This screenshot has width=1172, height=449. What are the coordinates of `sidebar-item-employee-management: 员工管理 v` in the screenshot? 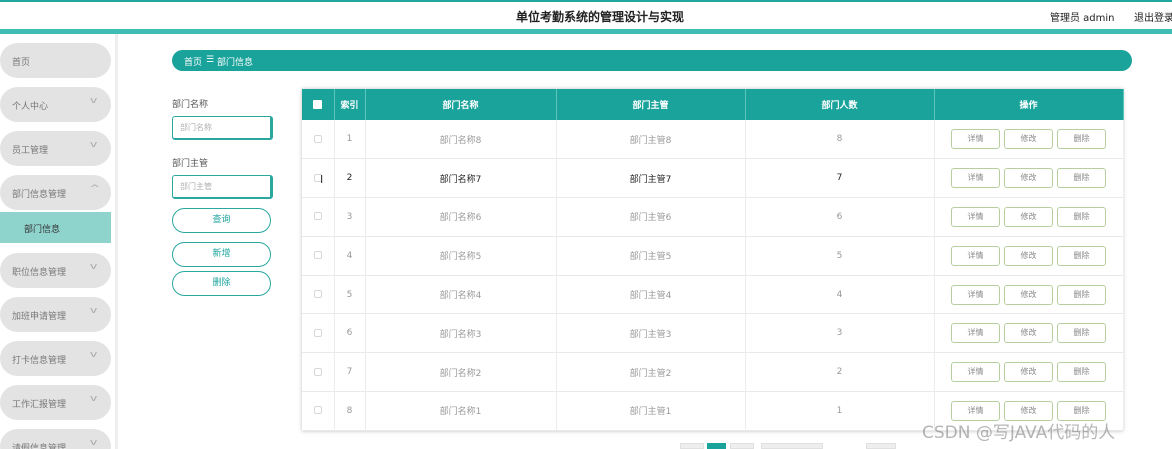 It's located at (55, 148).